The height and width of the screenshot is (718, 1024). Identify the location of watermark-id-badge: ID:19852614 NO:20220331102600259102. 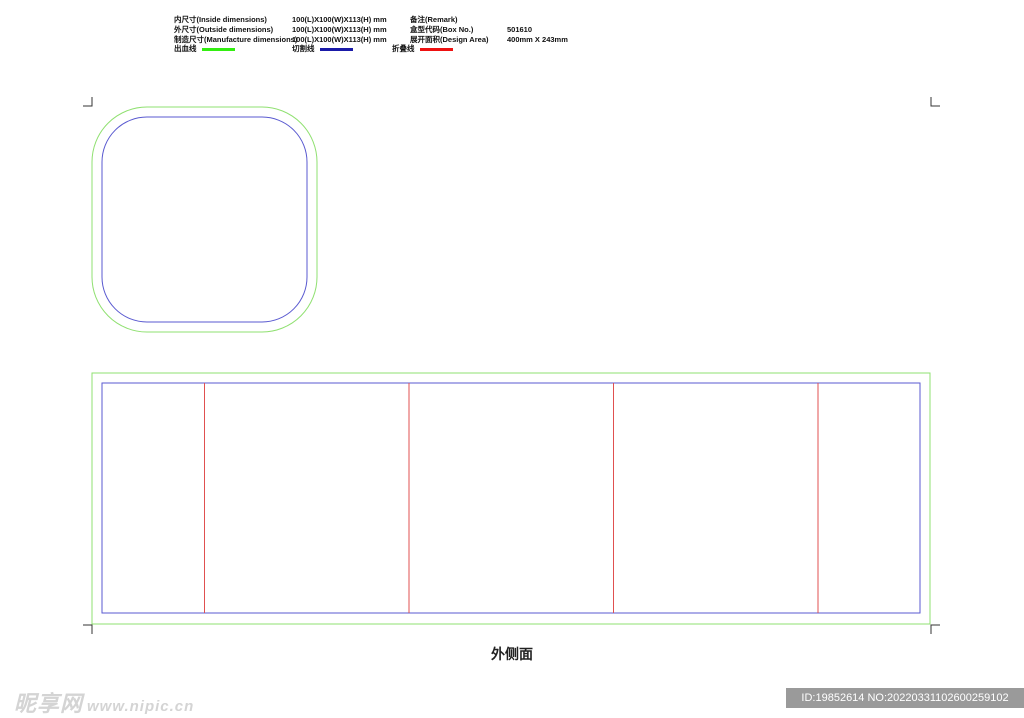
(905, 698).